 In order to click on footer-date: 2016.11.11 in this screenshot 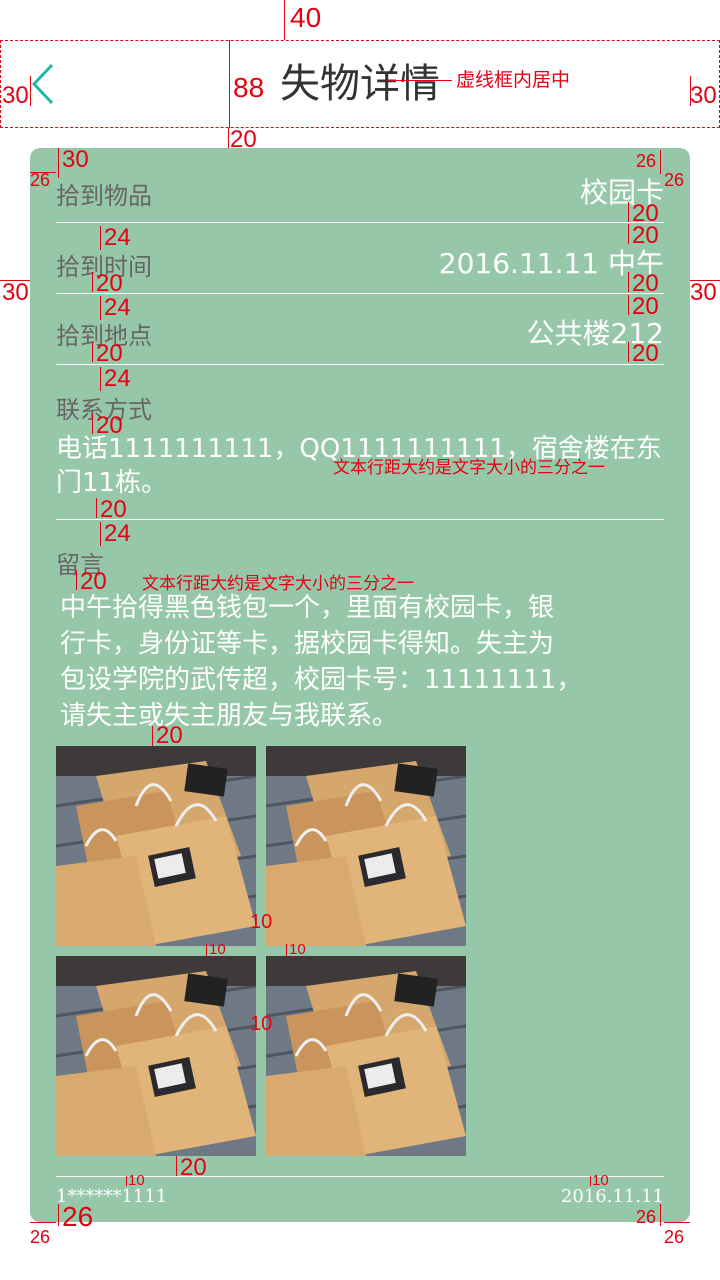, I will do `click(612, 1196)`.